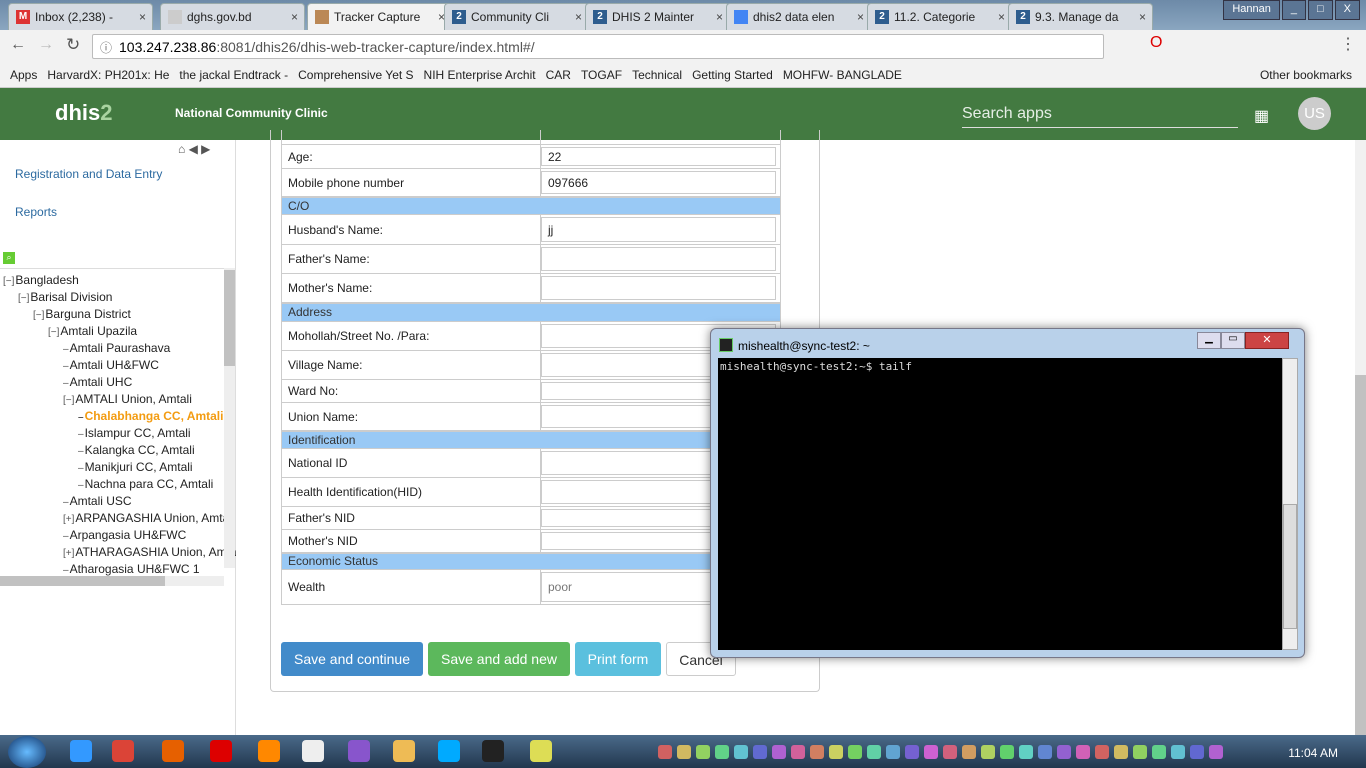 The width and height of the screenshot is (1366, 768). What do you see at coordinates (150, 416) in the screenshot?
I see `tree-node: –Chalabhanga CC, Amtali` at bounding box center [150, 416].